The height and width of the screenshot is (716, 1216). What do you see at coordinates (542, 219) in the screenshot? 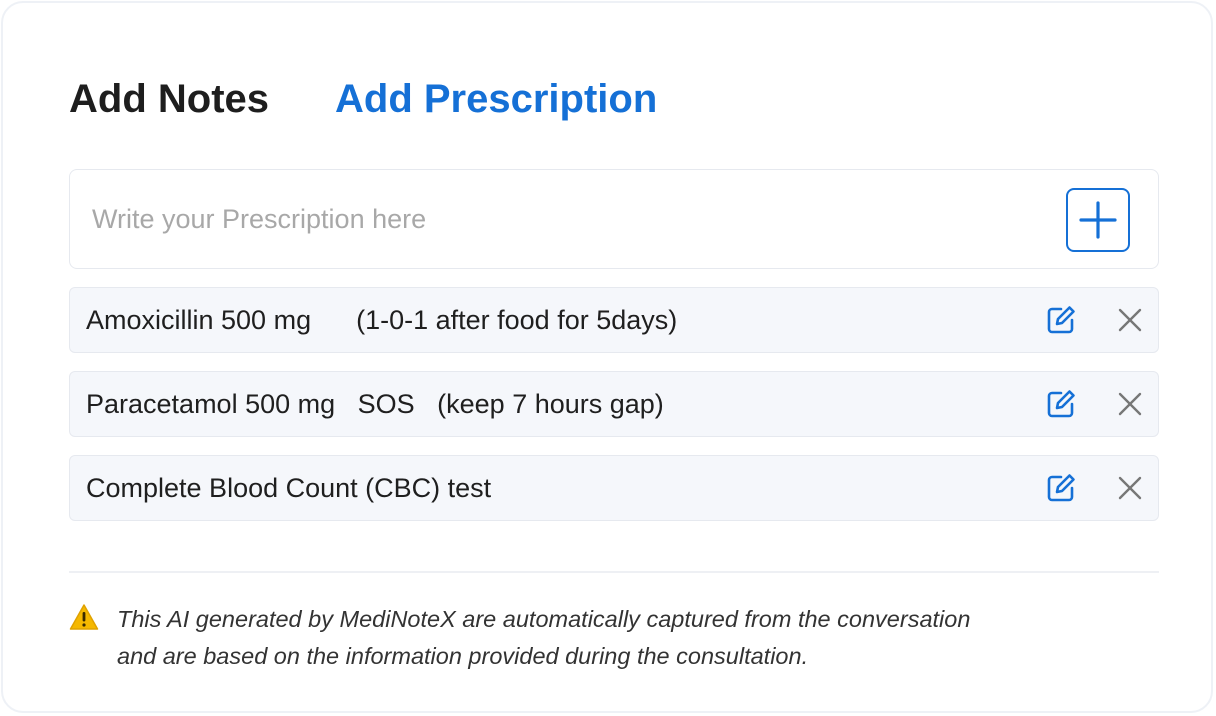
I see `prescription-input` at bounding box center [542, 219].